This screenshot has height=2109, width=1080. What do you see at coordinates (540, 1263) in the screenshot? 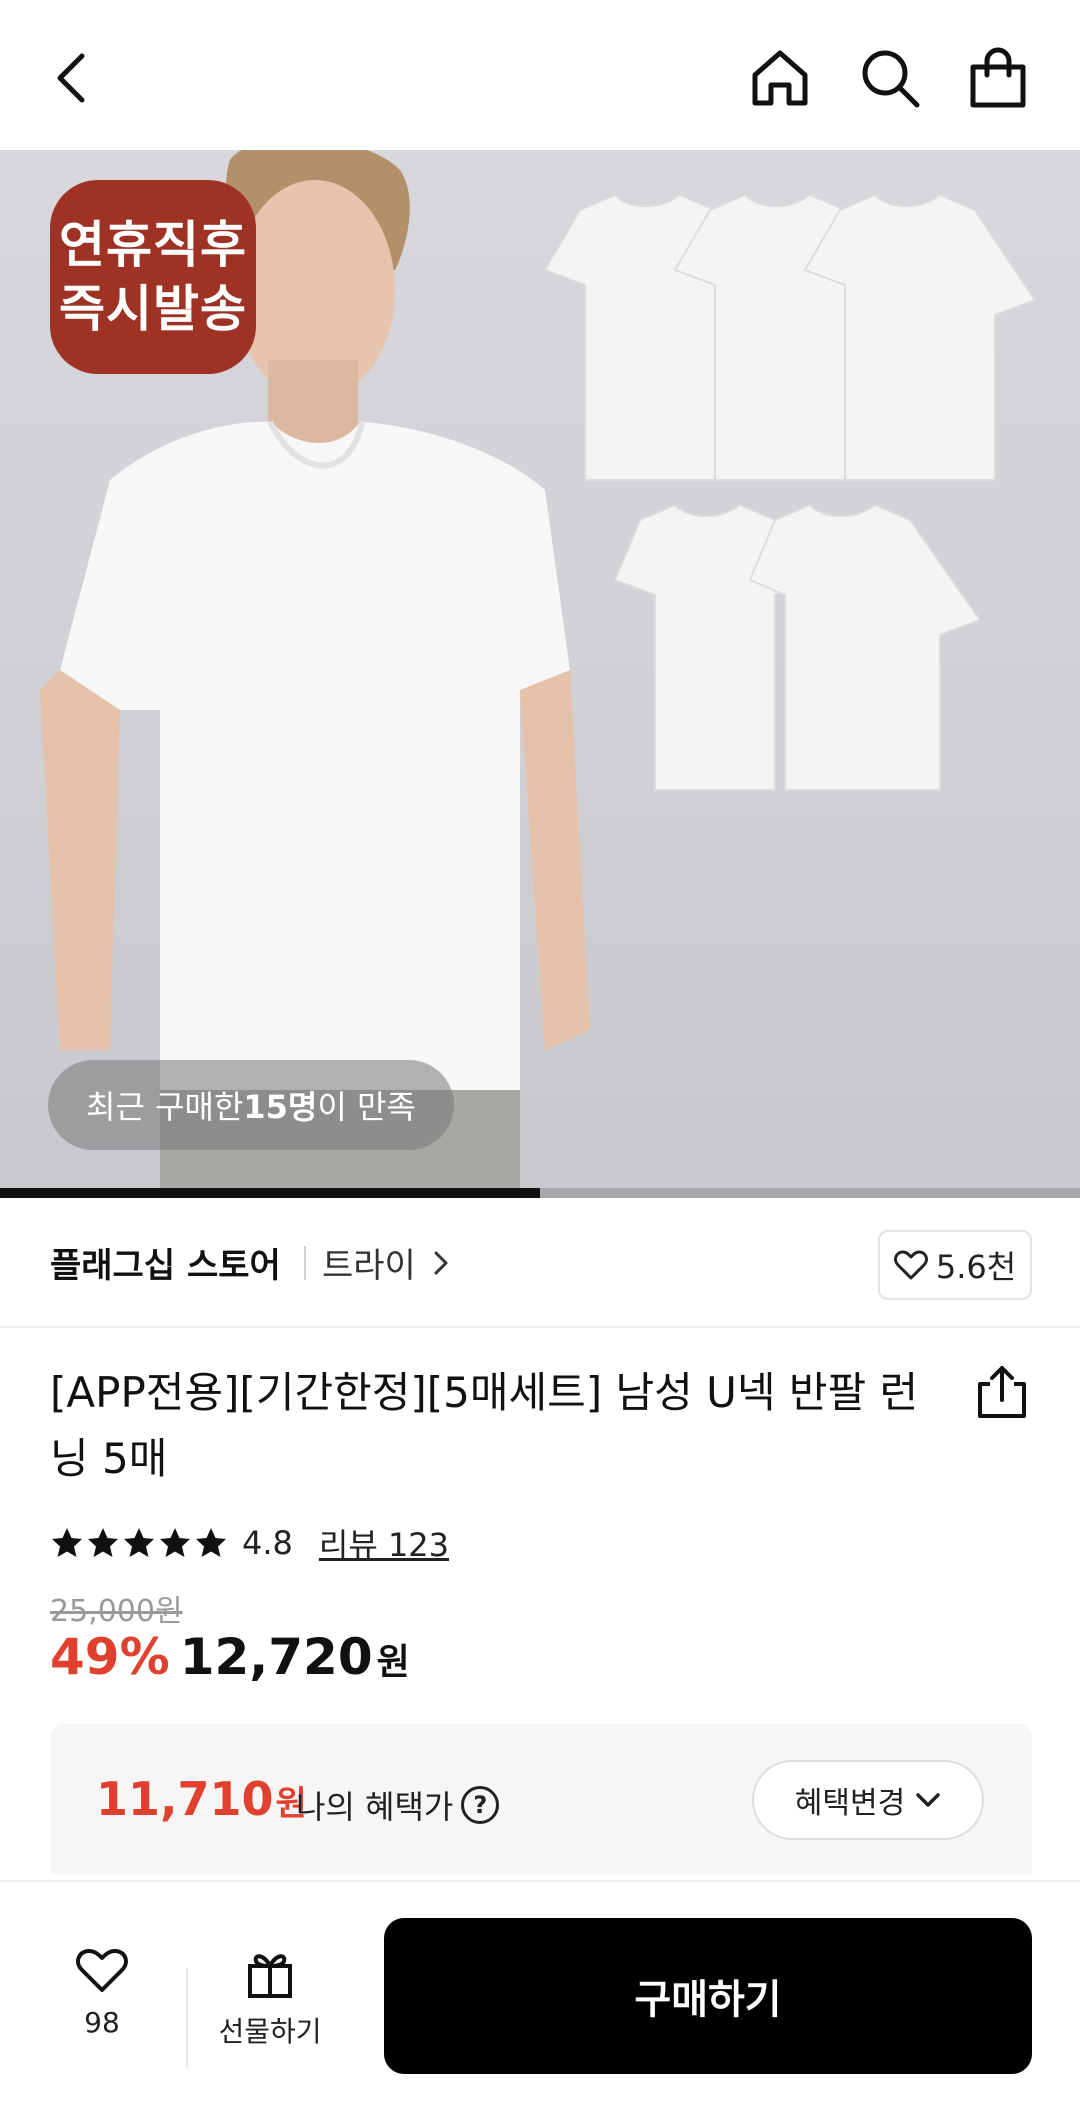
I see `store-row: 플래그십 스토어 트라이 5.6천` at bounding box center [540, 1263].